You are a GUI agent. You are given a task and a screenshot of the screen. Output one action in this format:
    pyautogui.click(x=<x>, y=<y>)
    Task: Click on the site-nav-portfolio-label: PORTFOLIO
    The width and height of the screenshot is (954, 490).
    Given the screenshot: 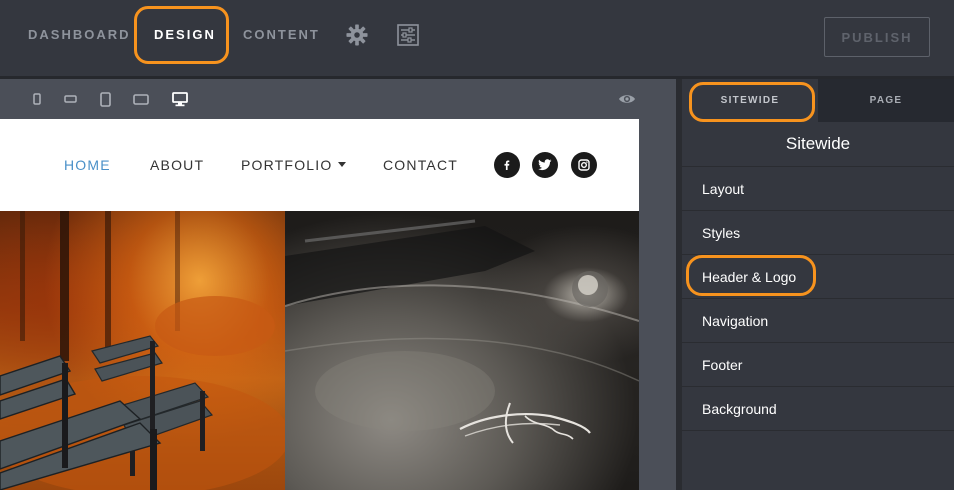 What is the action you would take?
    pyautogui.click(x=287, y=165)
    